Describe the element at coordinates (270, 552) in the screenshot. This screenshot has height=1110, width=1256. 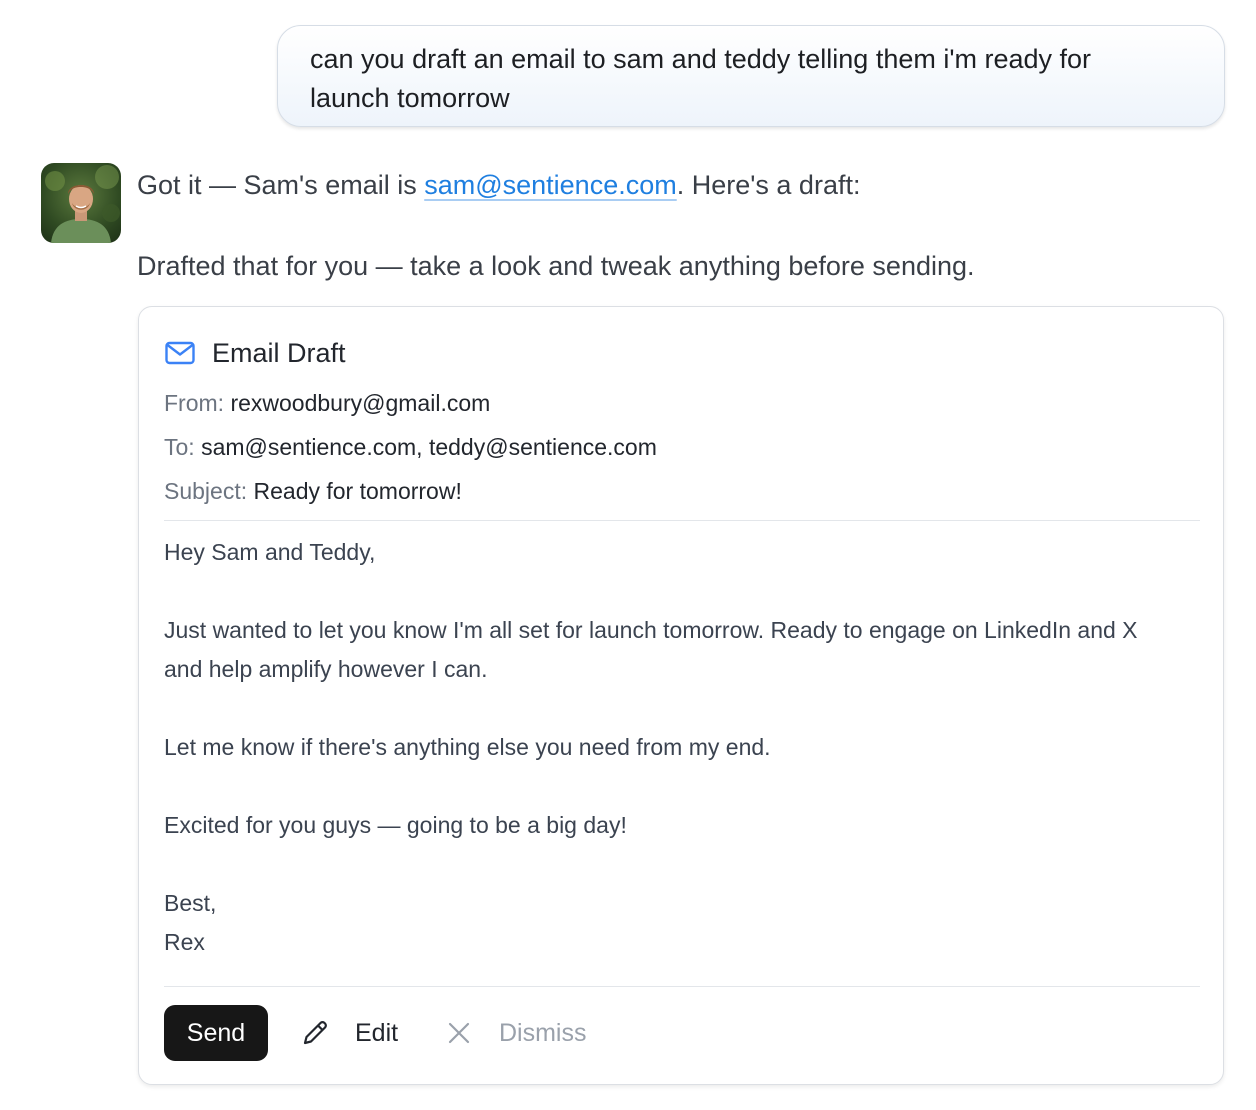
I see `email-body-greeting: Hey Sam and Teddy,` at that location.